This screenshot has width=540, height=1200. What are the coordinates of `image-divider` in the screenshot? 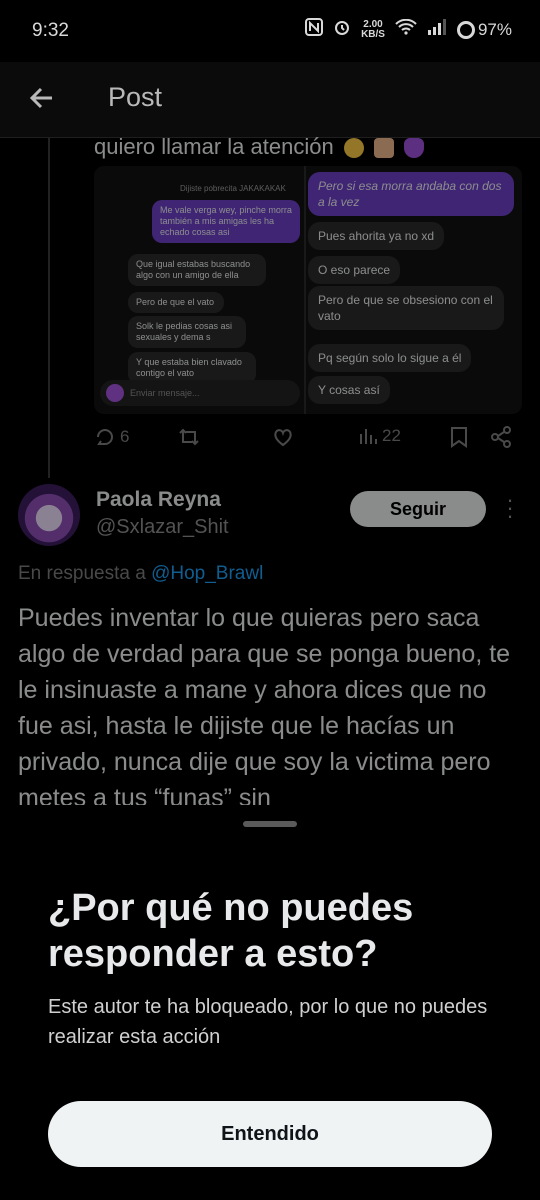 It's located at (305, 290).